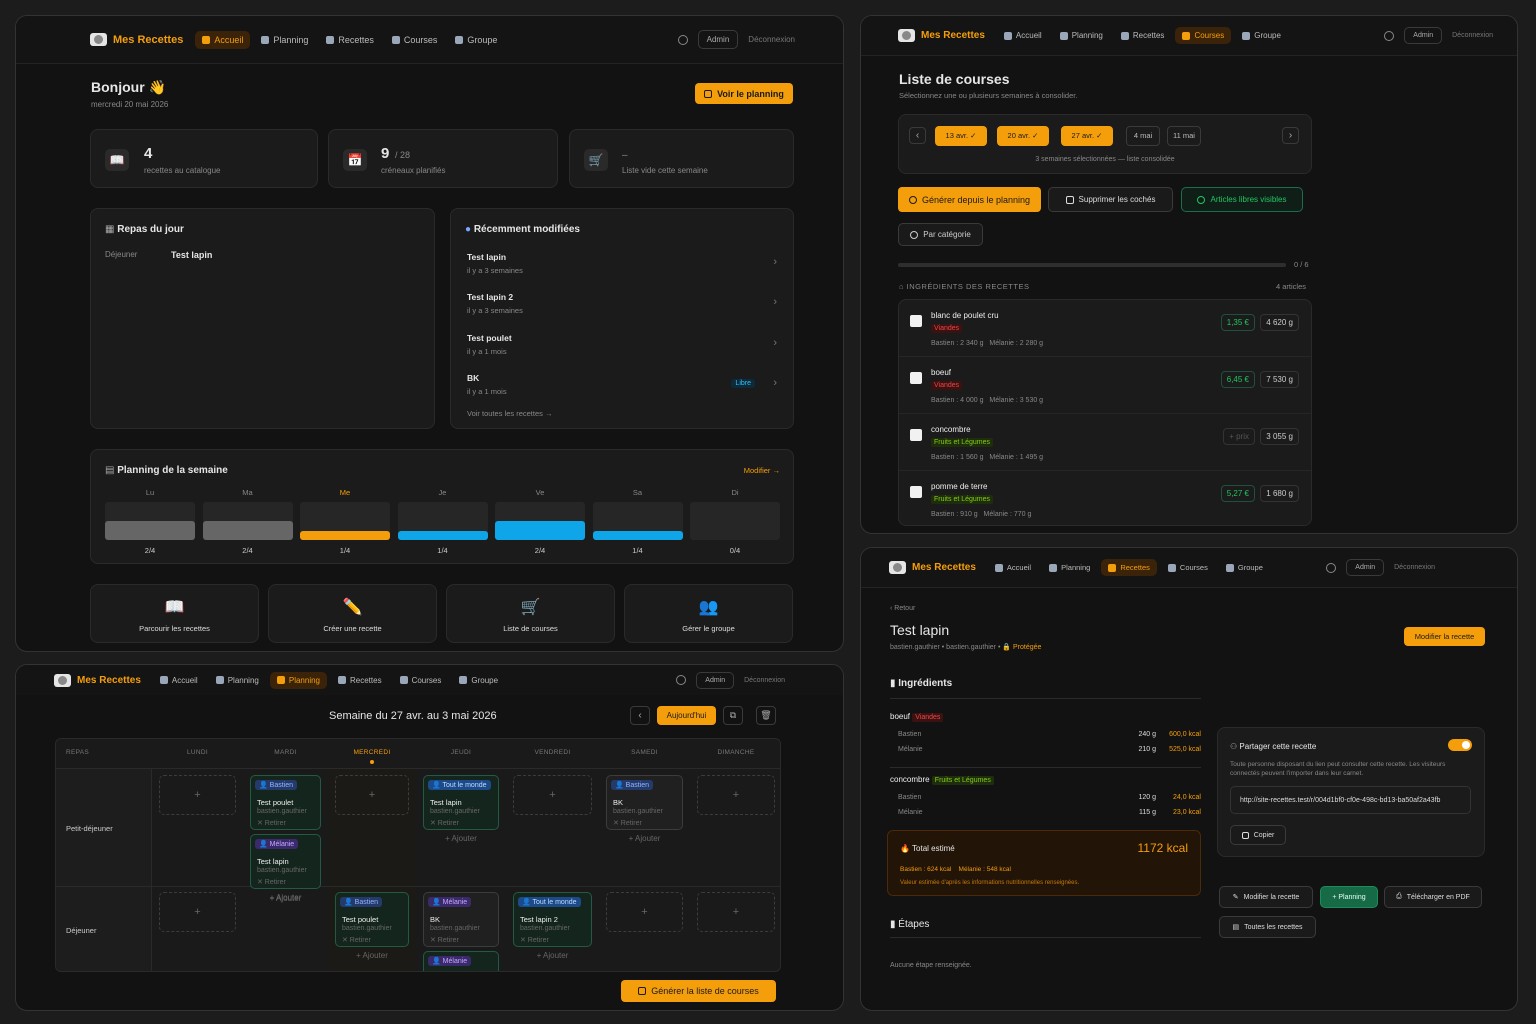 The image size is (1536, 1024). Describe the element at coordinates (733, 715) in the screenshot. I see `copy-icon: ⧉` at that location.